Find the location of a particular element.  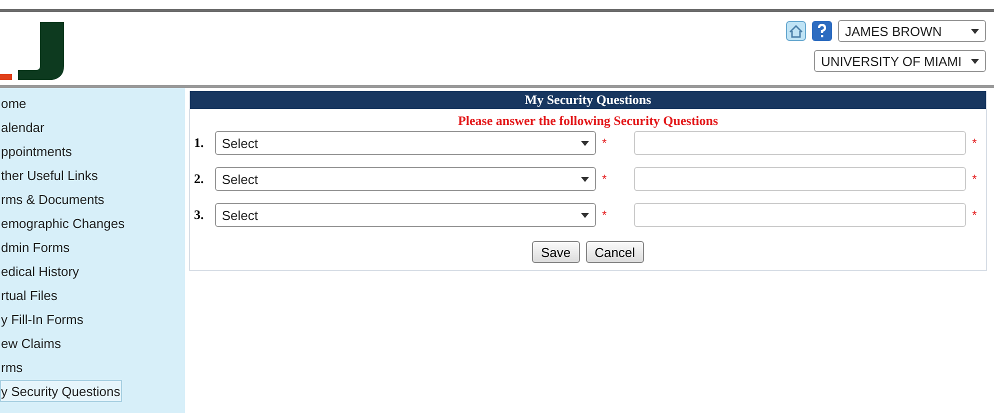

sidebar-item: emographic Changes is located at coordinates (92, 223).